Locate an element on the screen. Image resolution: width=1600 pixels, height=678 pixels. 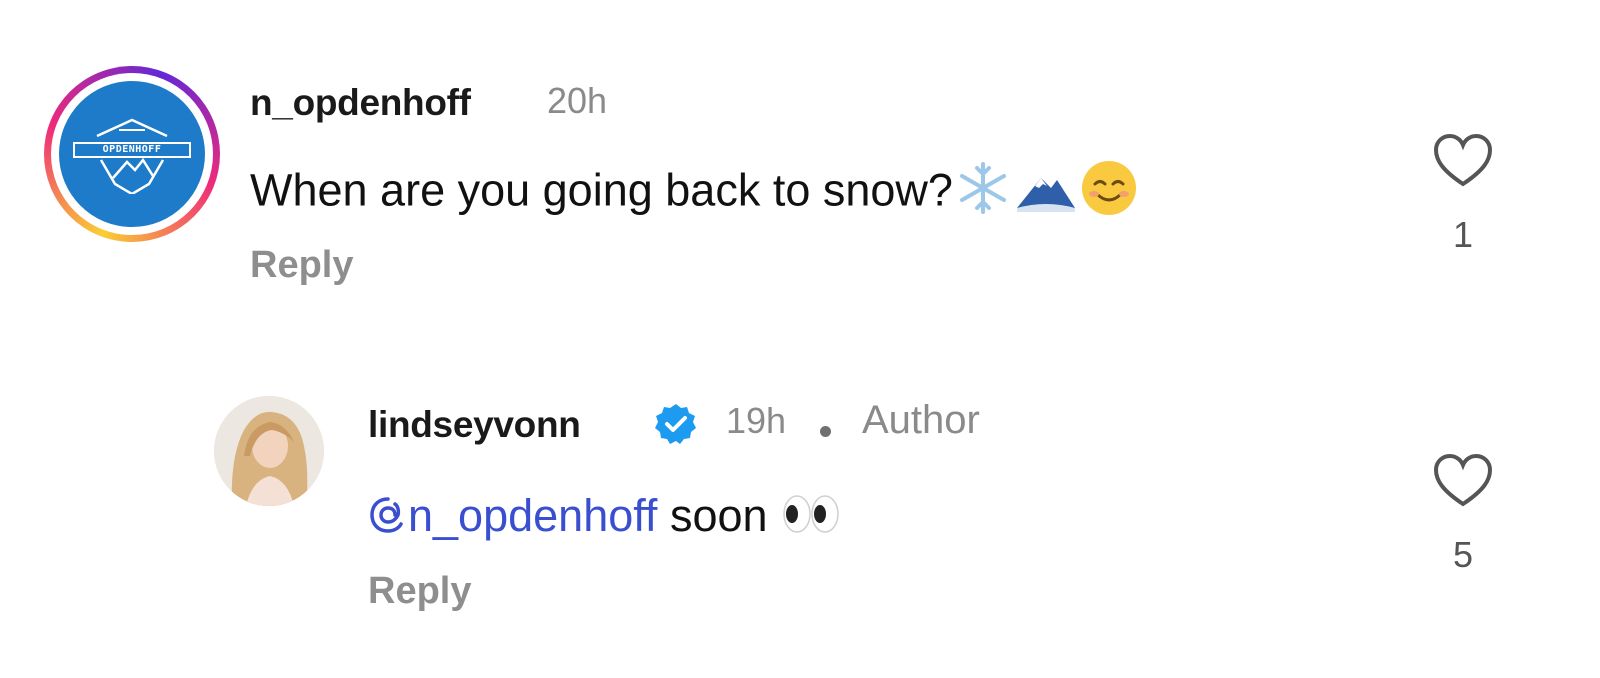
comment-timestamp: 20h is located at coordinates (577, 100).